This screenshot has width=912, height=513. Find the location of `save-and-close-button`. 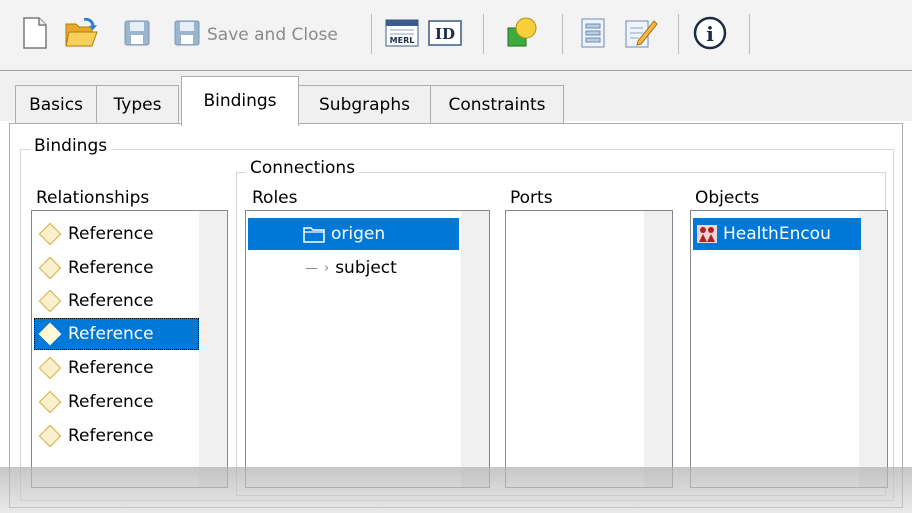

save-and-close-button is located at coordinates (187, 33).